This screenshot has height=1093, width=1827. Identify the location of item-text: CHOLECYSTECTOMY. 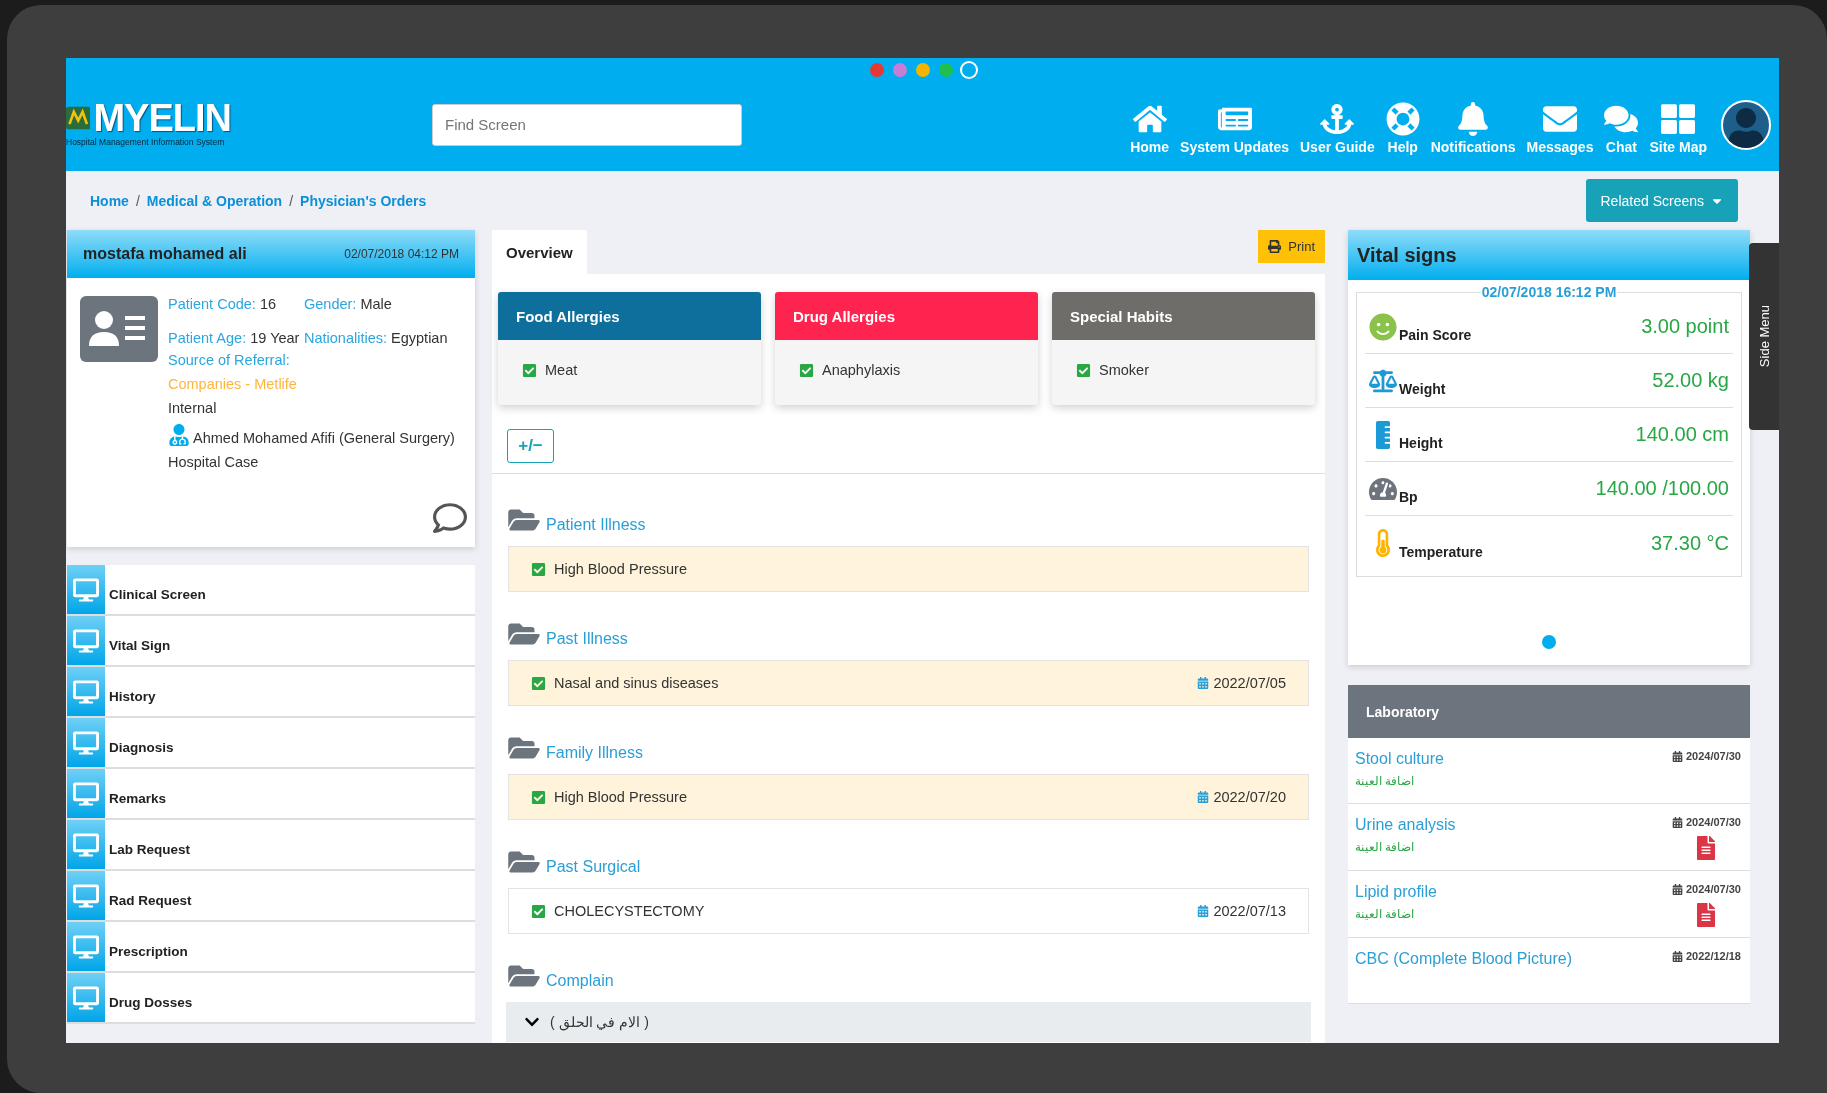
(629, 911).